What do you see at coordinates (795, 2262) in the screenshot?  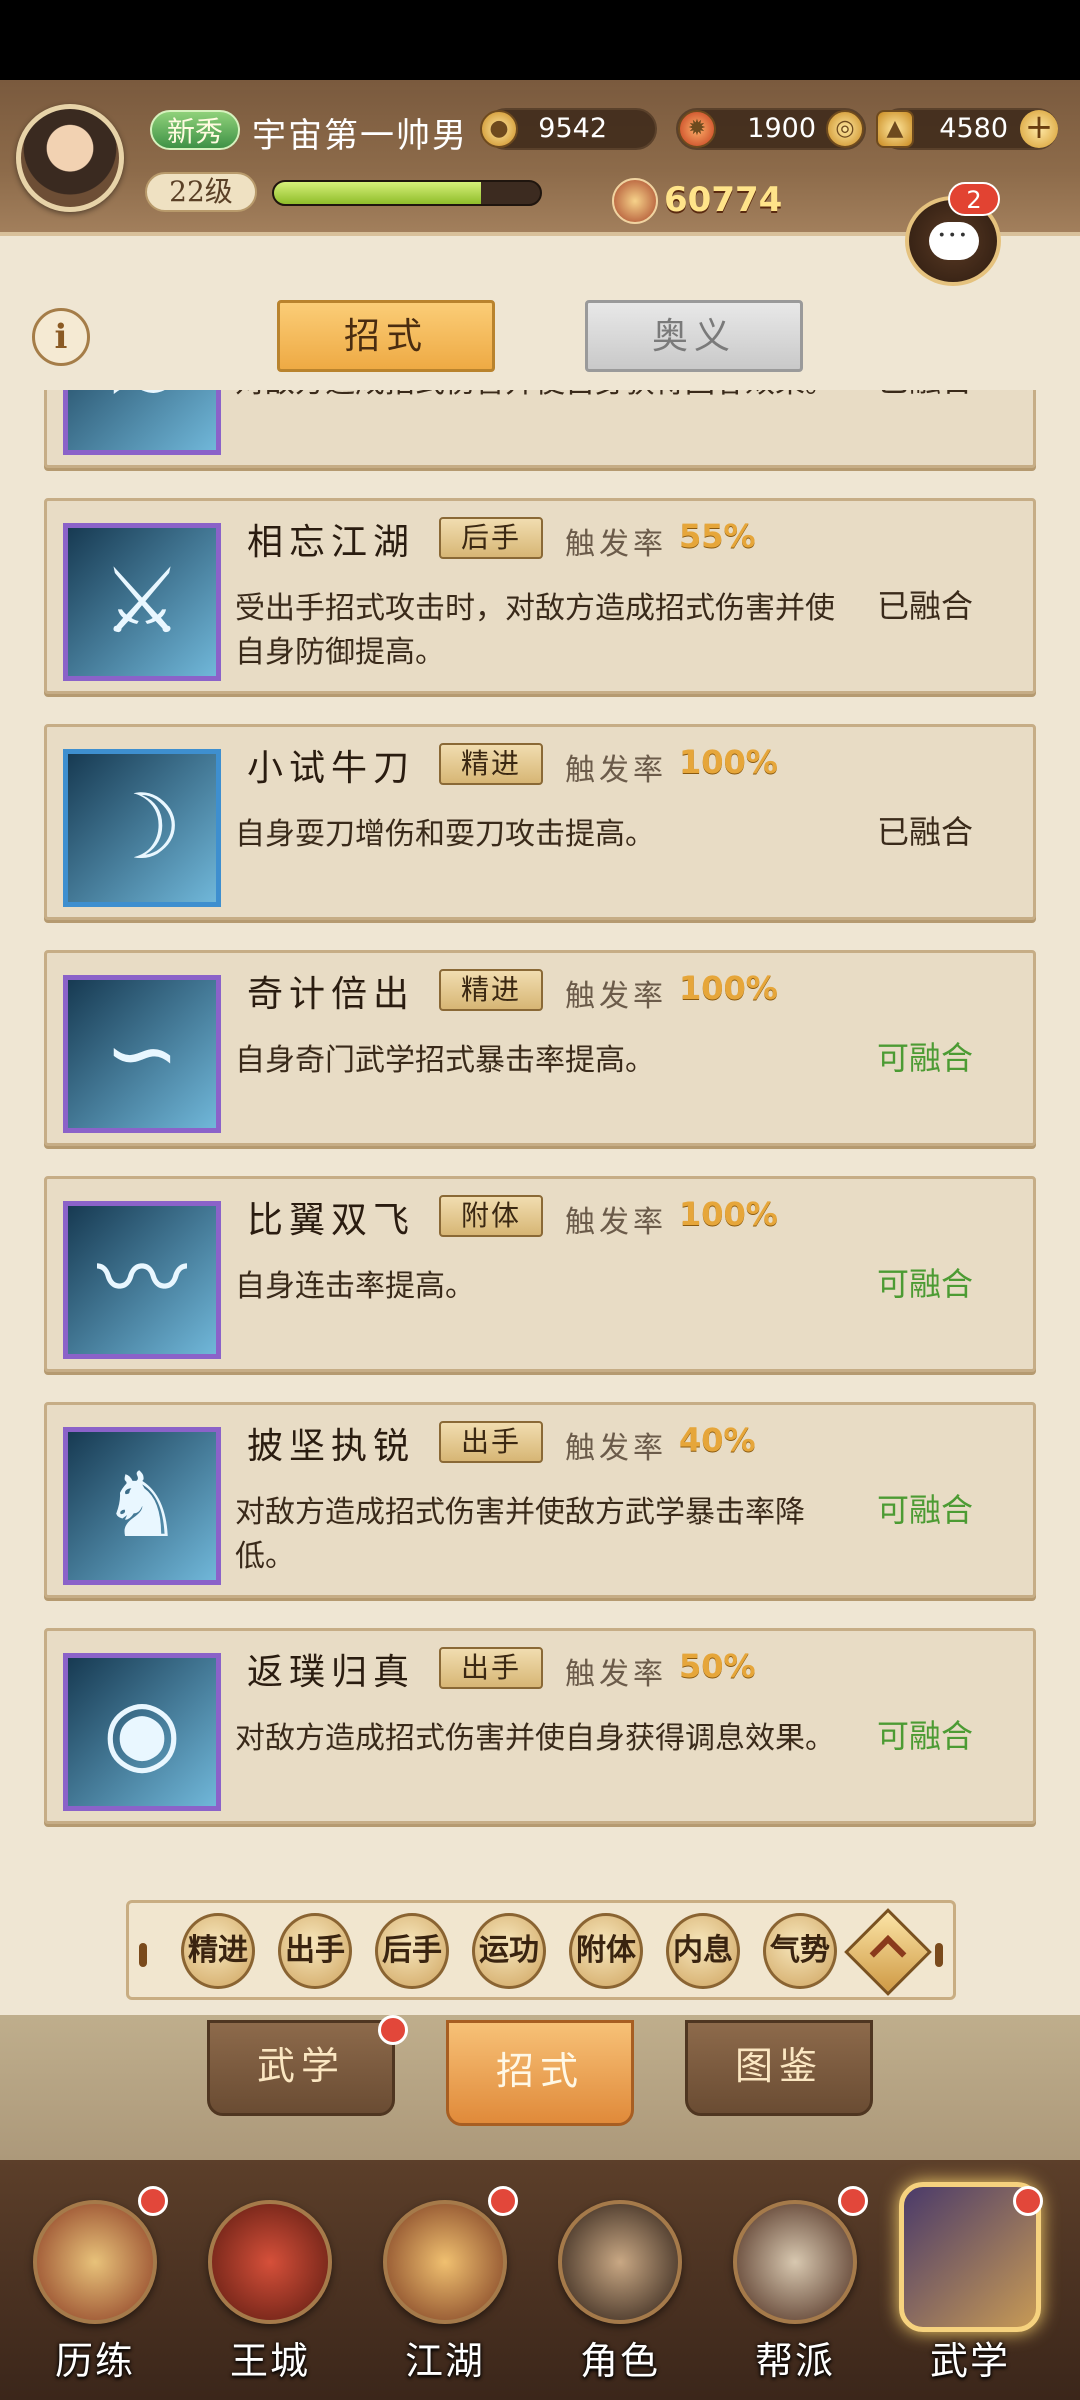 I see `guild-icon` at bounding box center [795, 2262].